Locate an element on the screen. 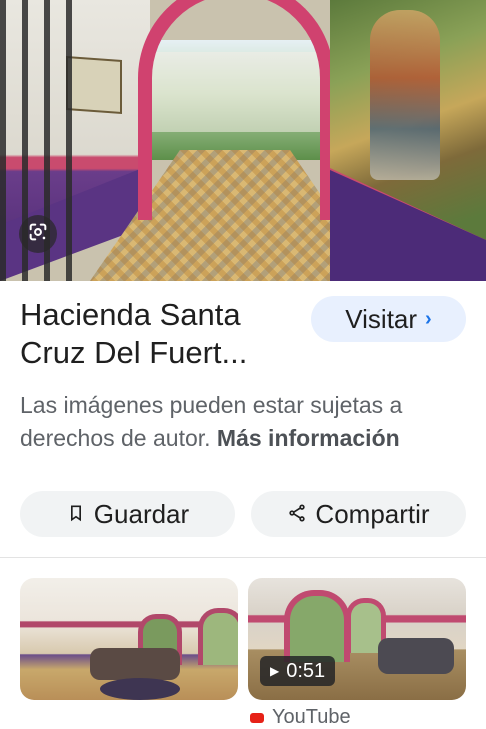 This screenshot has height=729, width=486. video-source-label: YouTube is located at coordinates (311, 717).